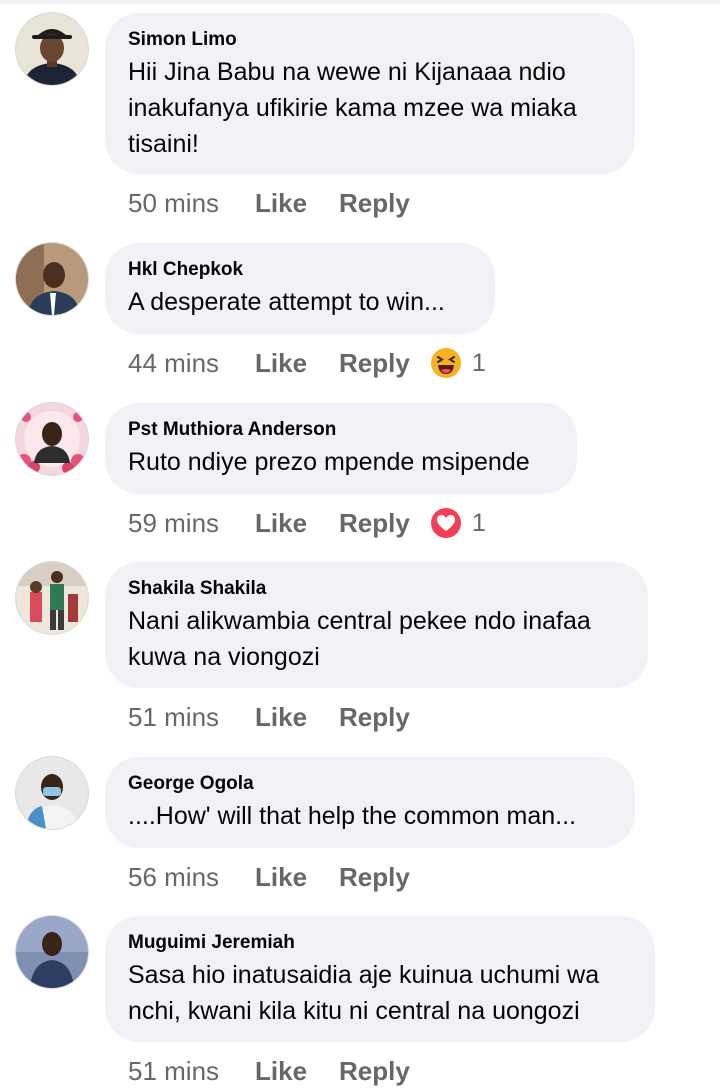 The height and width of the screenshot is (1088, 720). Describe the element at coordinates (379, 943) in the screenshot. I see `comment-author-name: Muguimi Jeremiah` at that location.